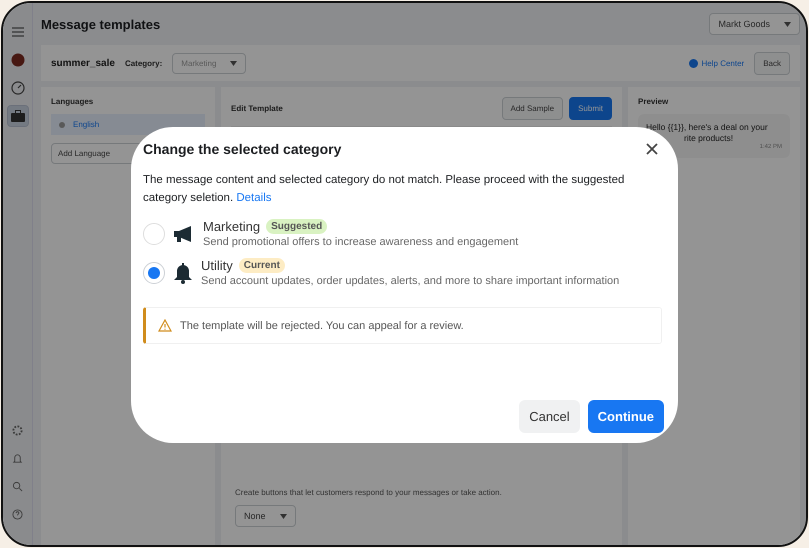 This screenshot has width=809, height=548. Describe the element at coordinates (231, 226) in the screenshot. I see `option-label: Marketing` at that location.